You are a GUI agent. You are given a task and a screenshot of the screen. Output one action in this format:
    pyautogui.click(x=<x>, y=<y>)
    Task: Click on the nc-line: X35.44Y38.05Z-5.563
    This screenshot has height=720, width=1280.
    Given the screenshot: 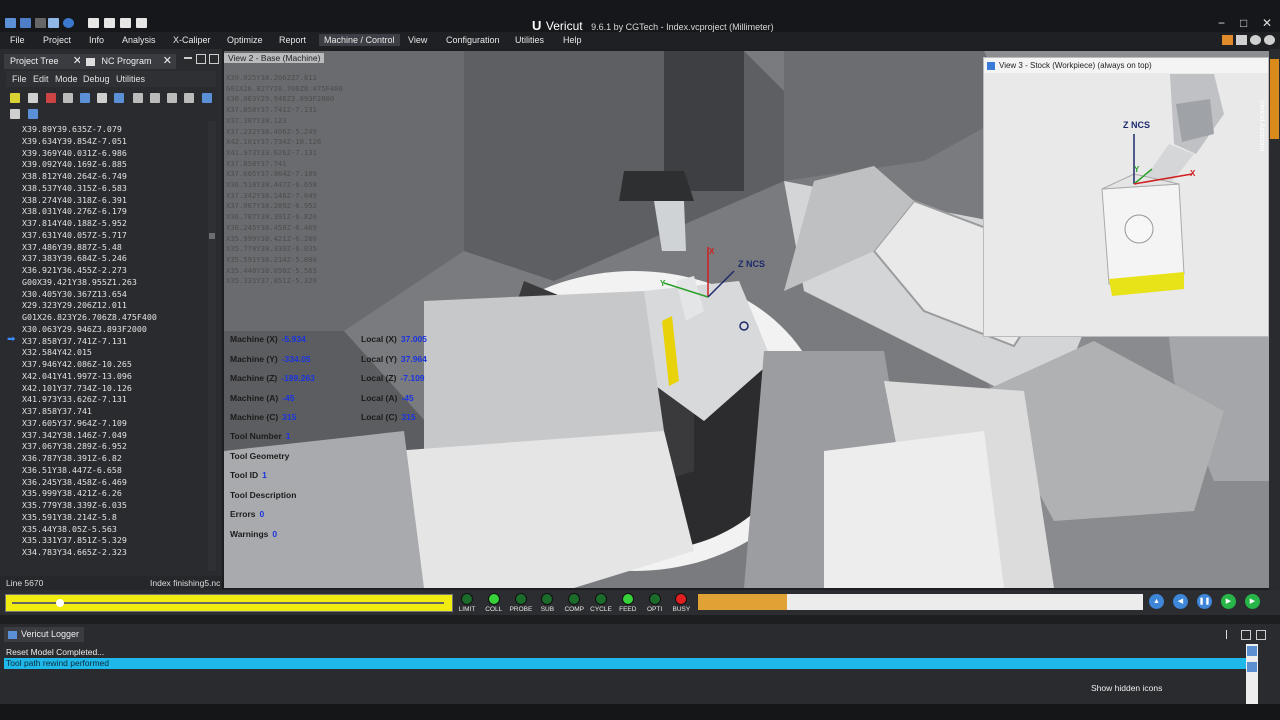 What is the action you would take?
    pyautogui.click(x=69, y=529)
    